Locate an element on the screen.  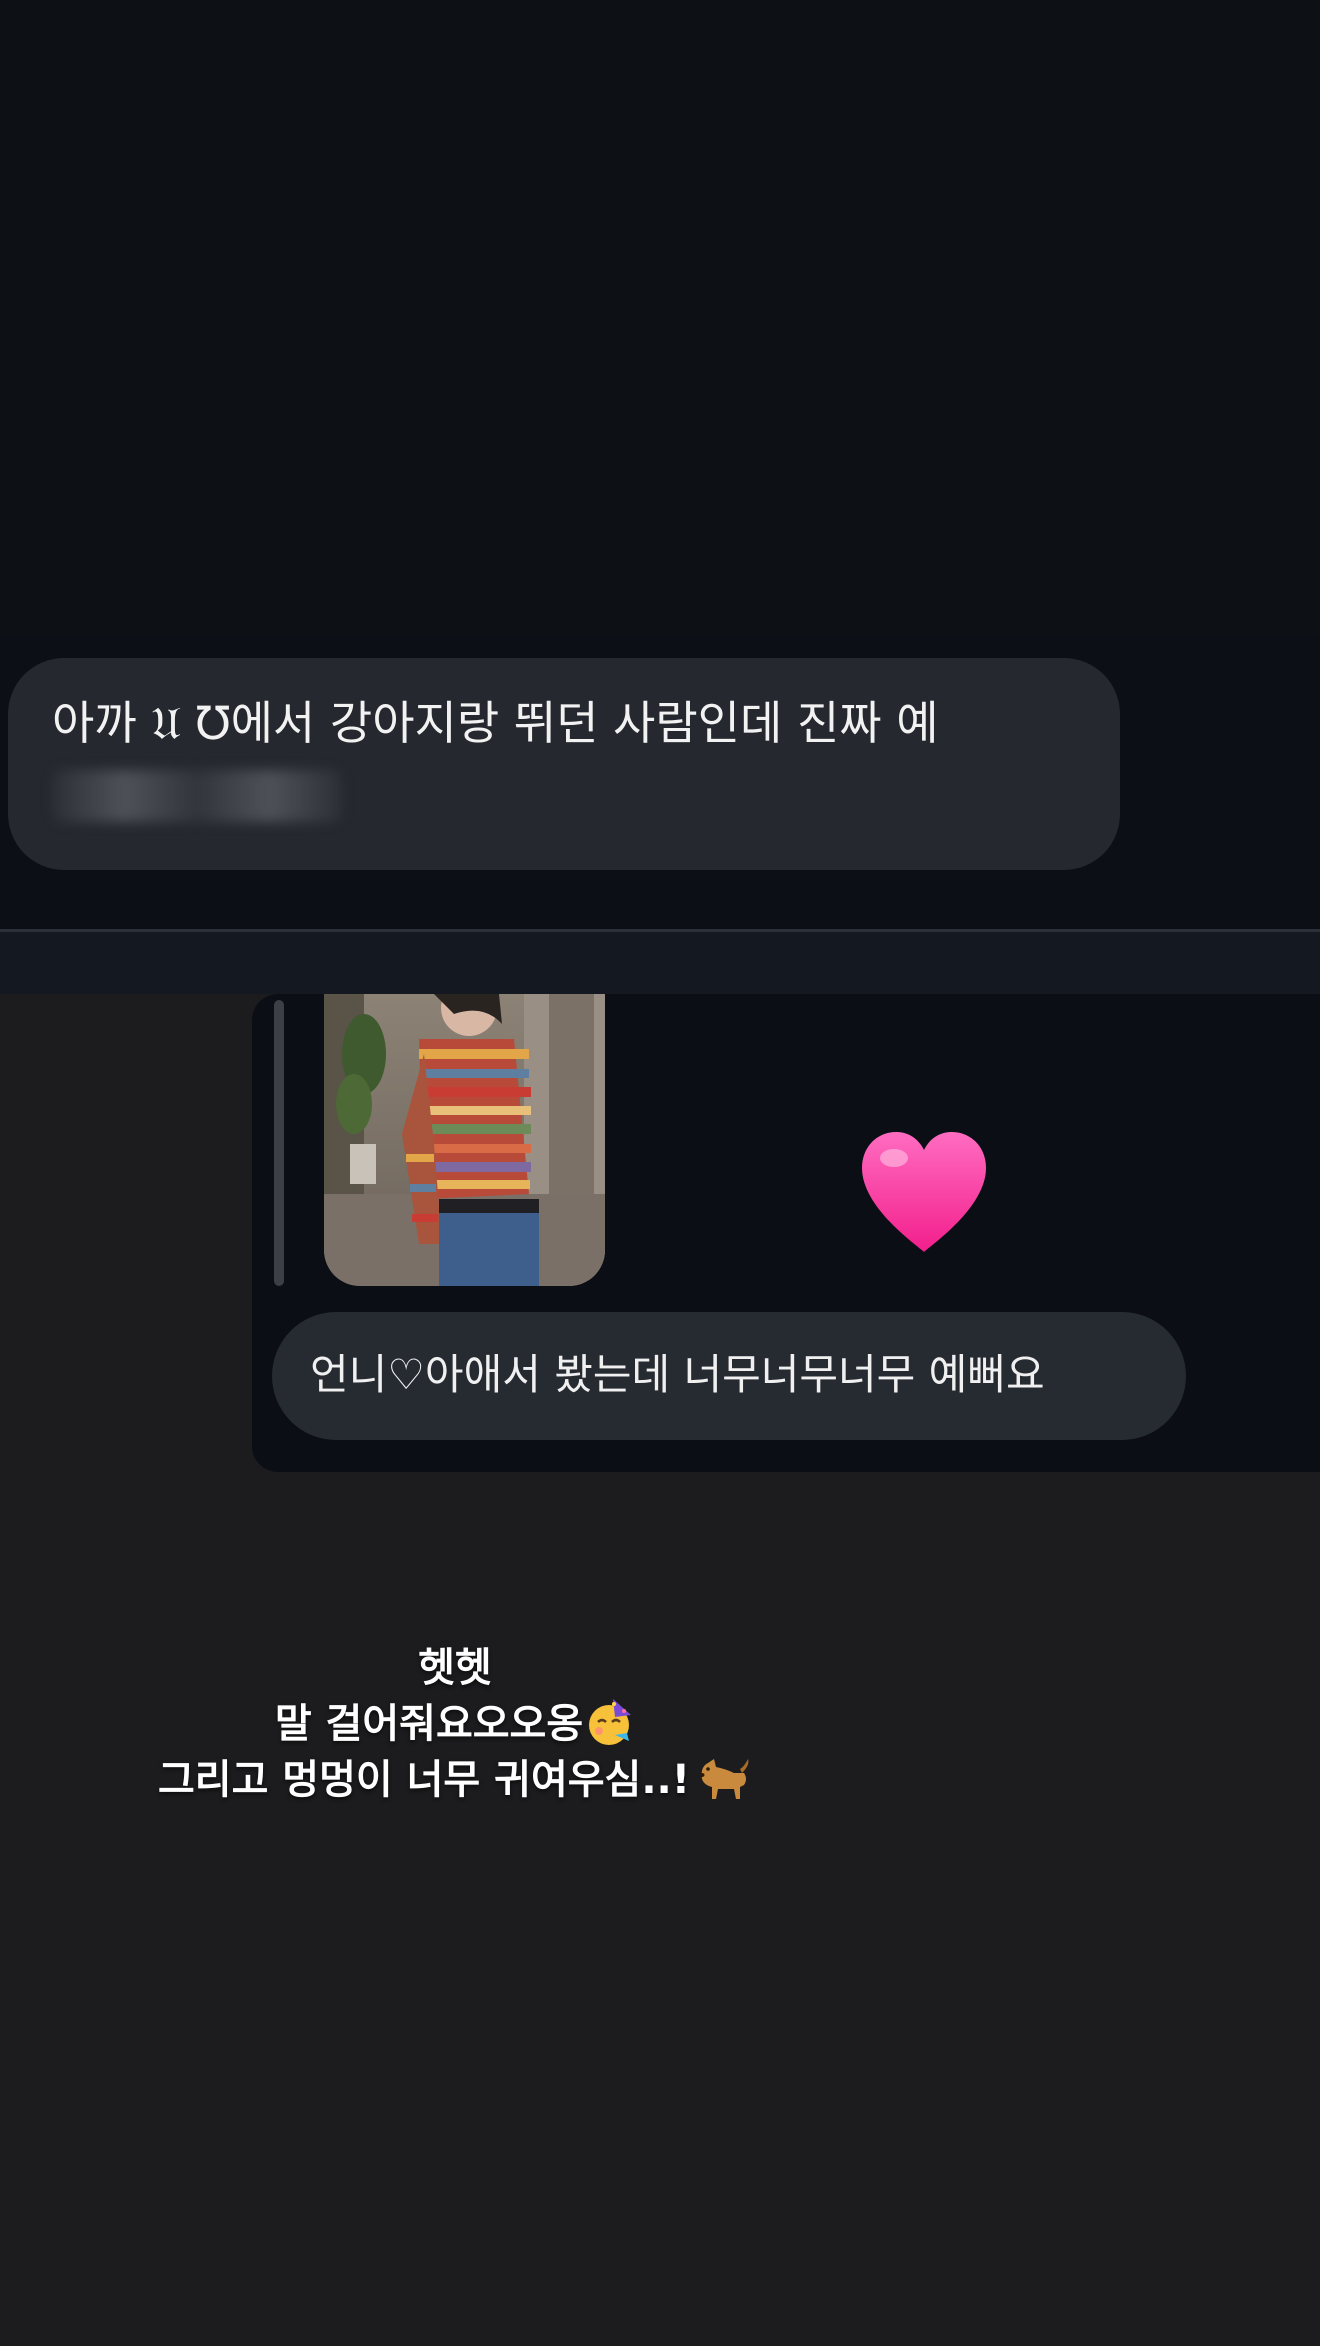
caption-line-2: 말 걸어줘요오오옹 is located at coordinates (455, 1724).